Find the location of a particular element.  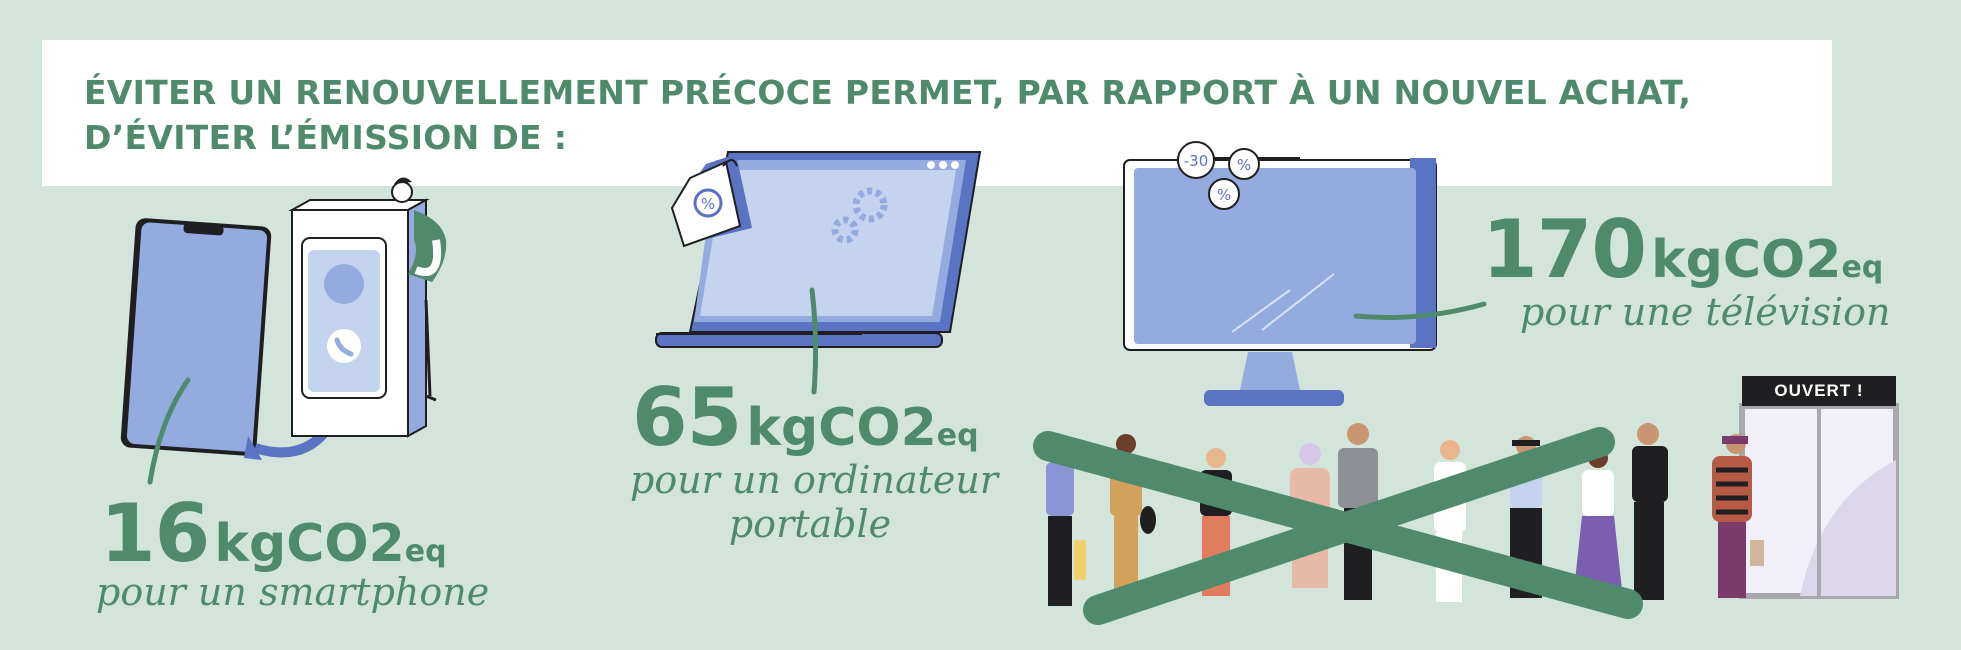

tag-percent-label: % is located at coordinates (708, 204).